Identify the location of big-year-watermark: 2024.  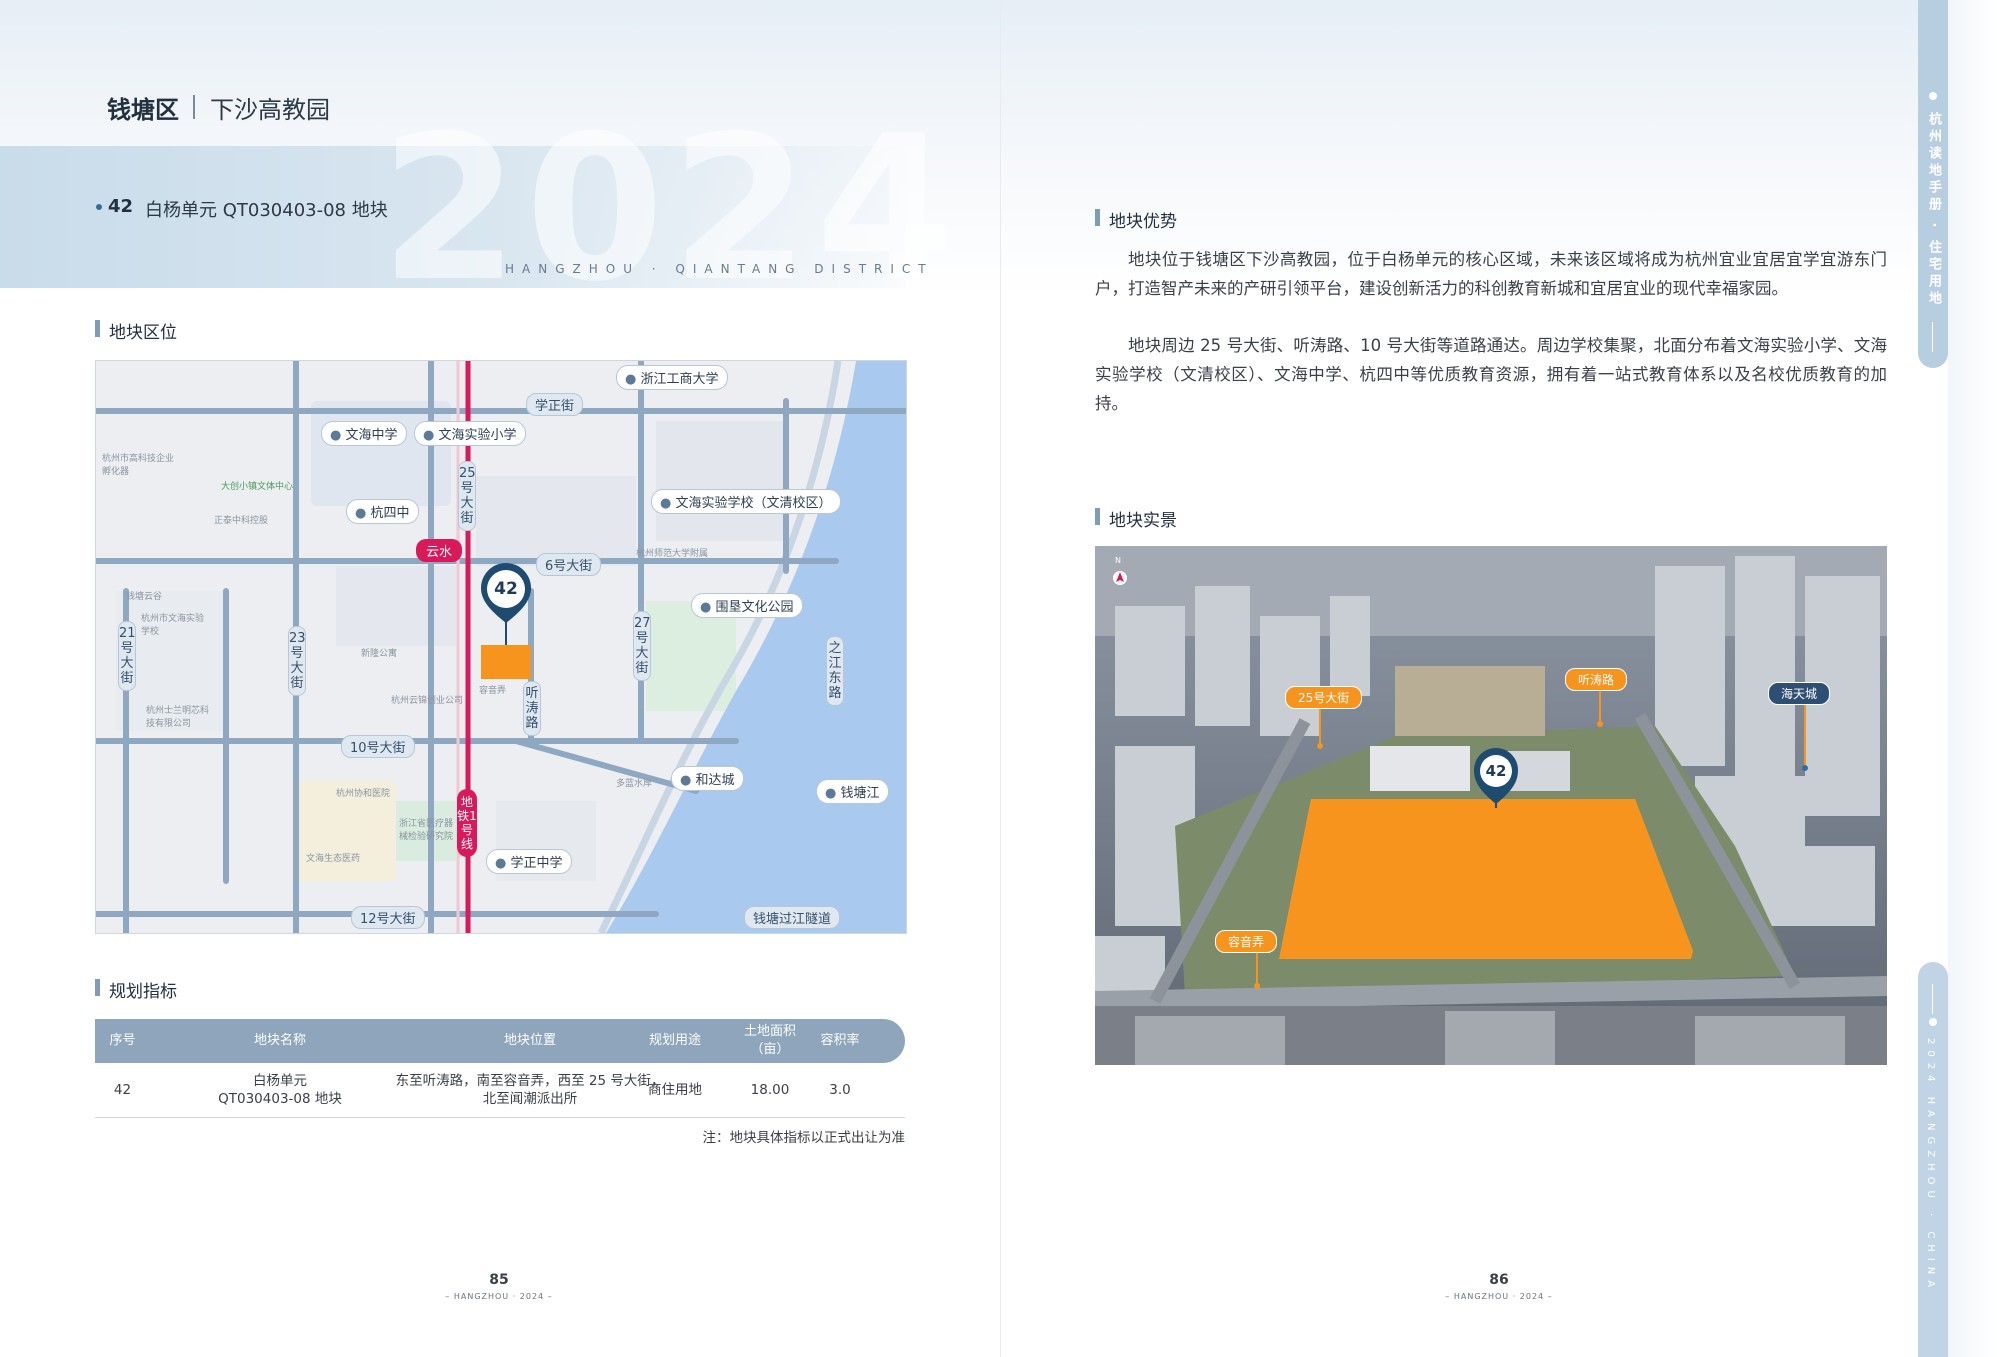
(670, 209).